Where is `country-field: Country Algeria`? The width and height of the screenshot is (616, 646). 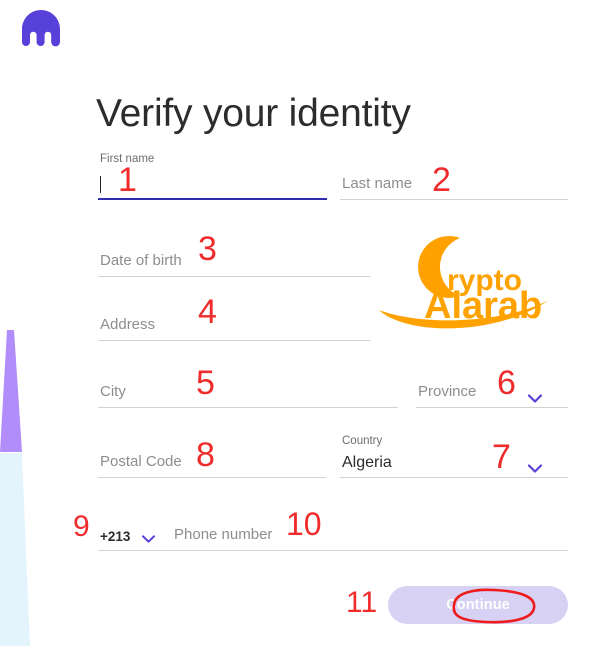
country-field: Country Algeria is located at coordinates (454, 456).